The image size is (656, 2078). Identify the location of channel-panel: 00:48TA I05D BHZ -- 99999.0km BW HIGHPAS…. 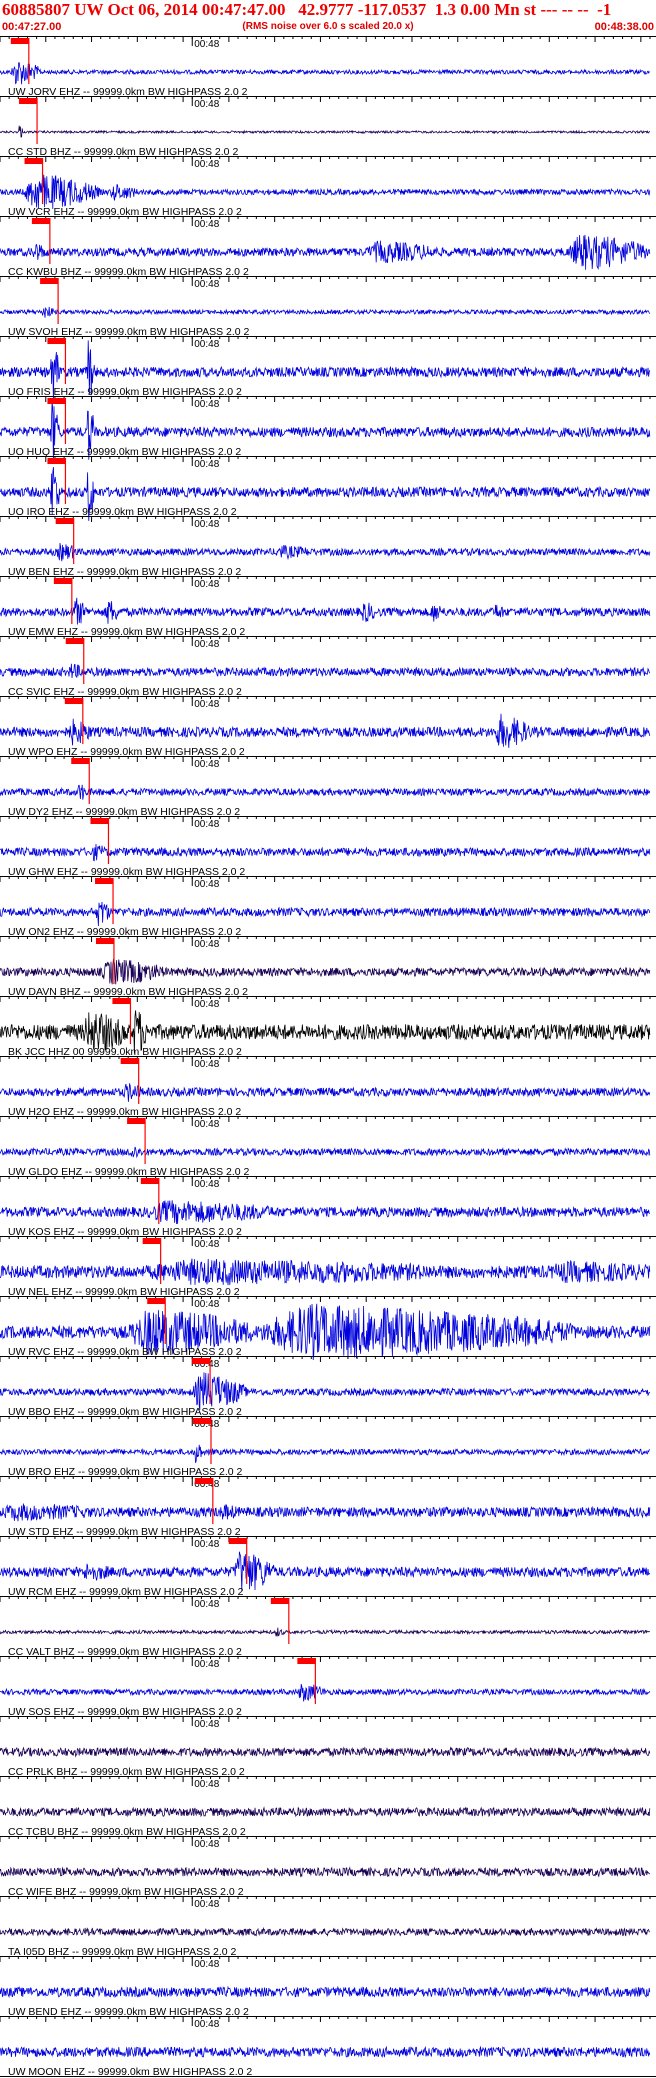
(328, 1927).